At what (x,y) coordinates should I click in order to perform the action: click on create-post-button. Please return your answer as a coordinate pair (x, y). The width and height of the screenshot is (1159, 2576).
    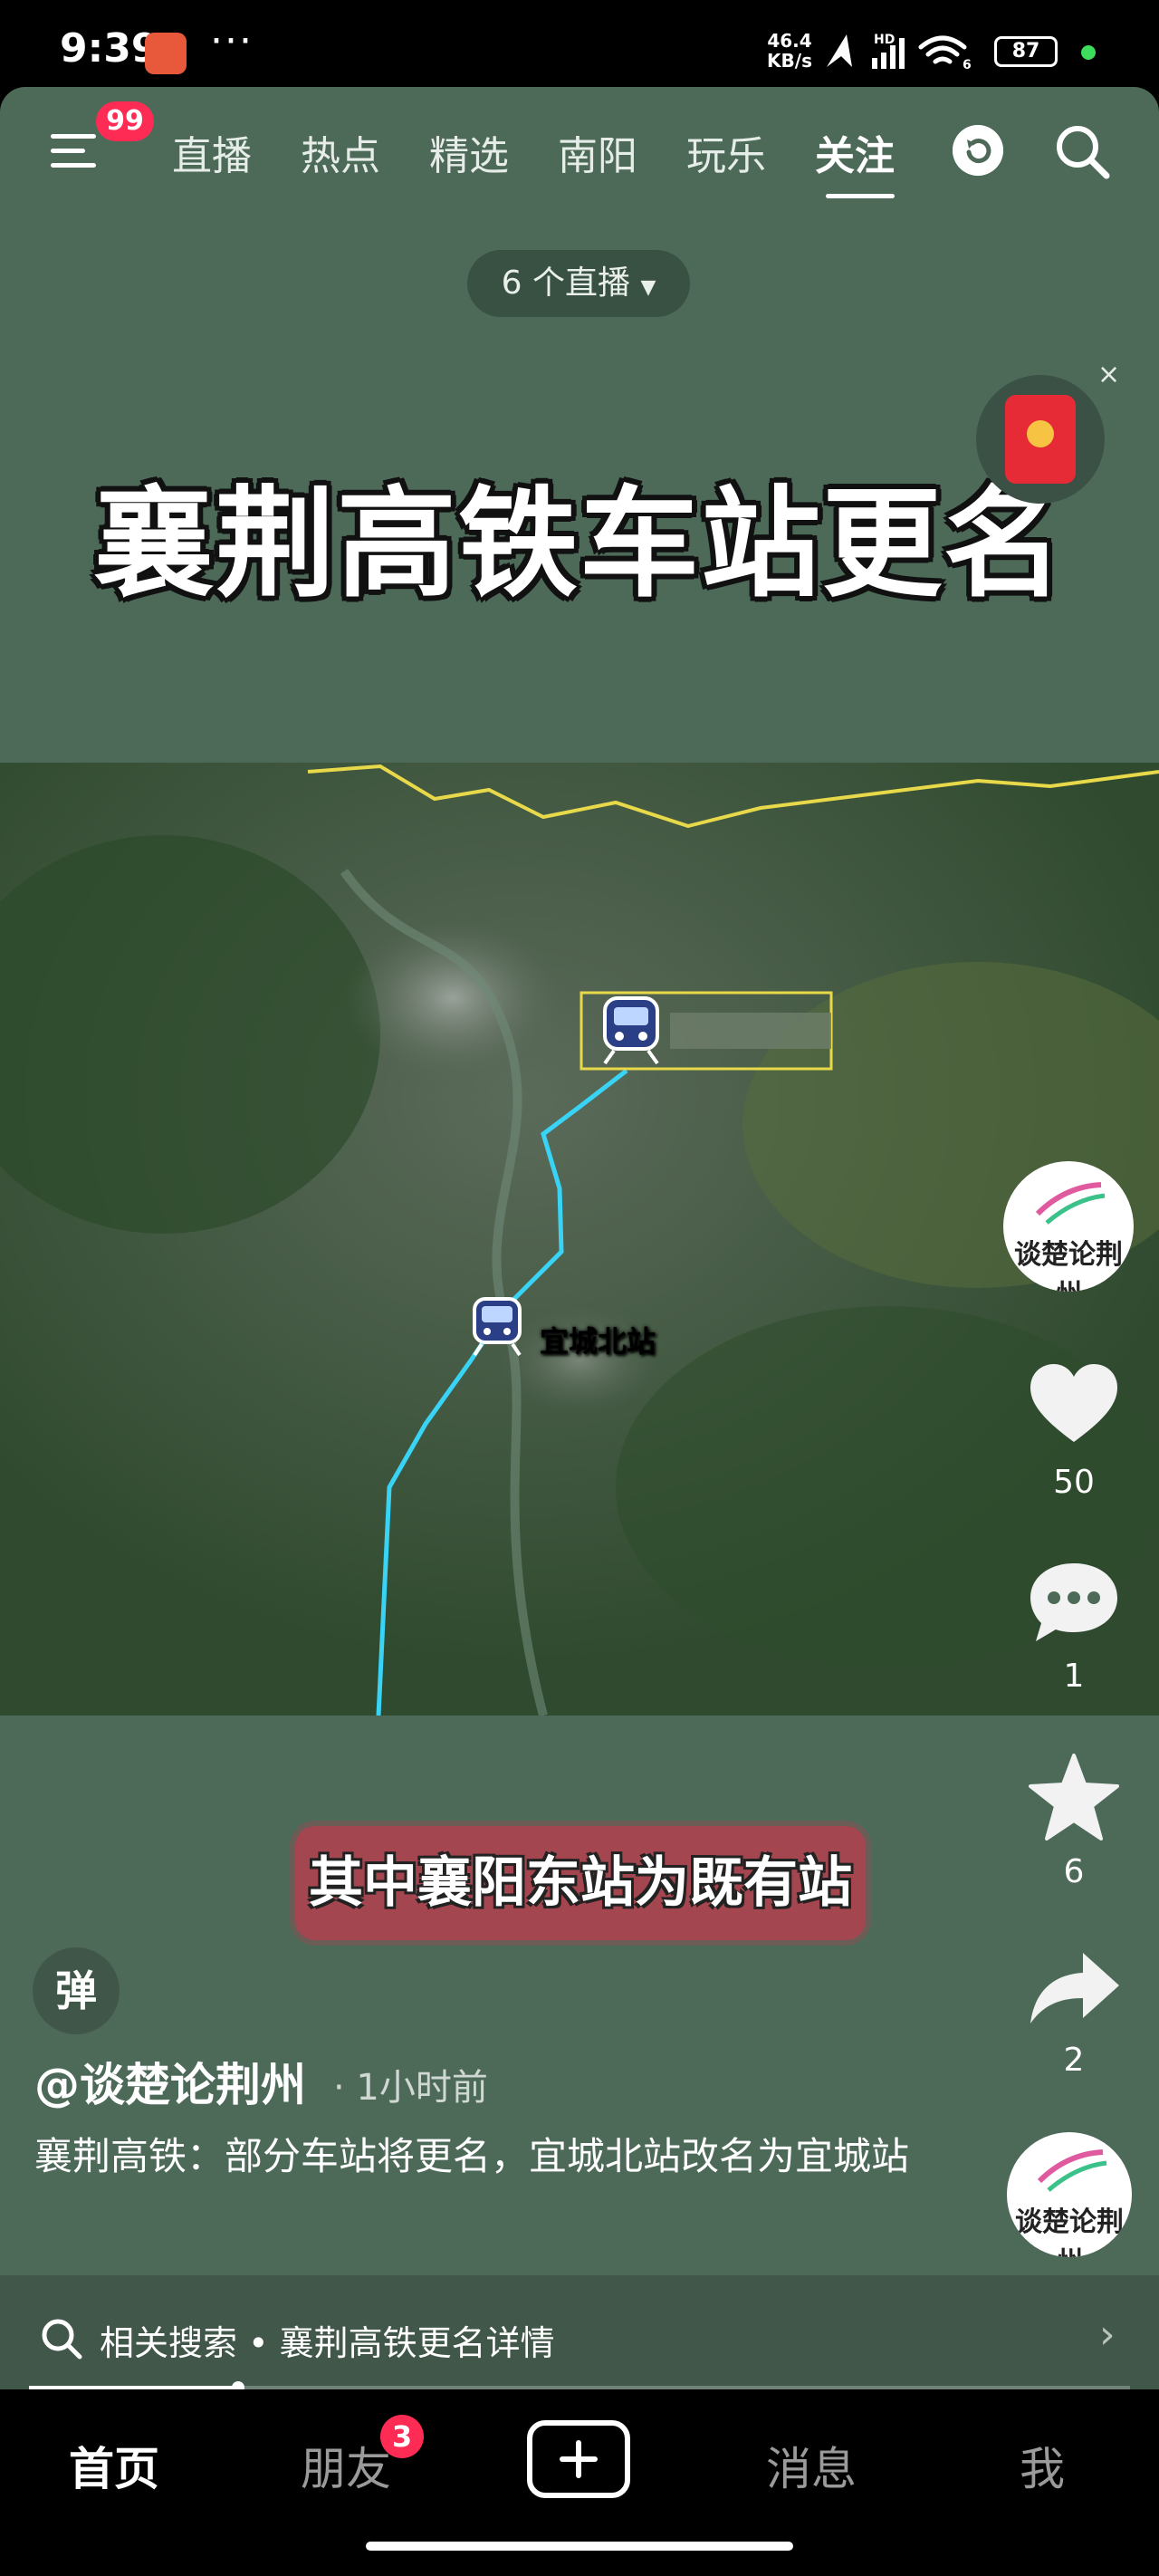
    Looking at the image, I should click on (578, 2459).